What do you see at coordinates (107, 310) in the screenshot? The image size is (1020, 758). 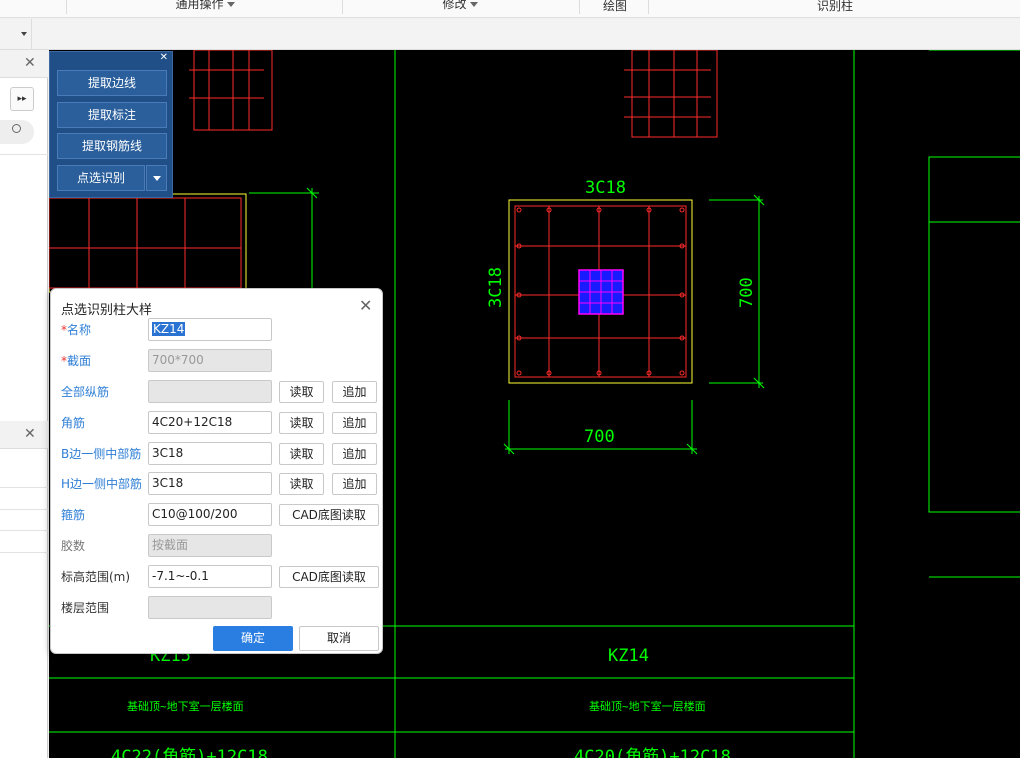 I see `dialog-title: 点选识别柱大样` at bounding box center [107, 310].